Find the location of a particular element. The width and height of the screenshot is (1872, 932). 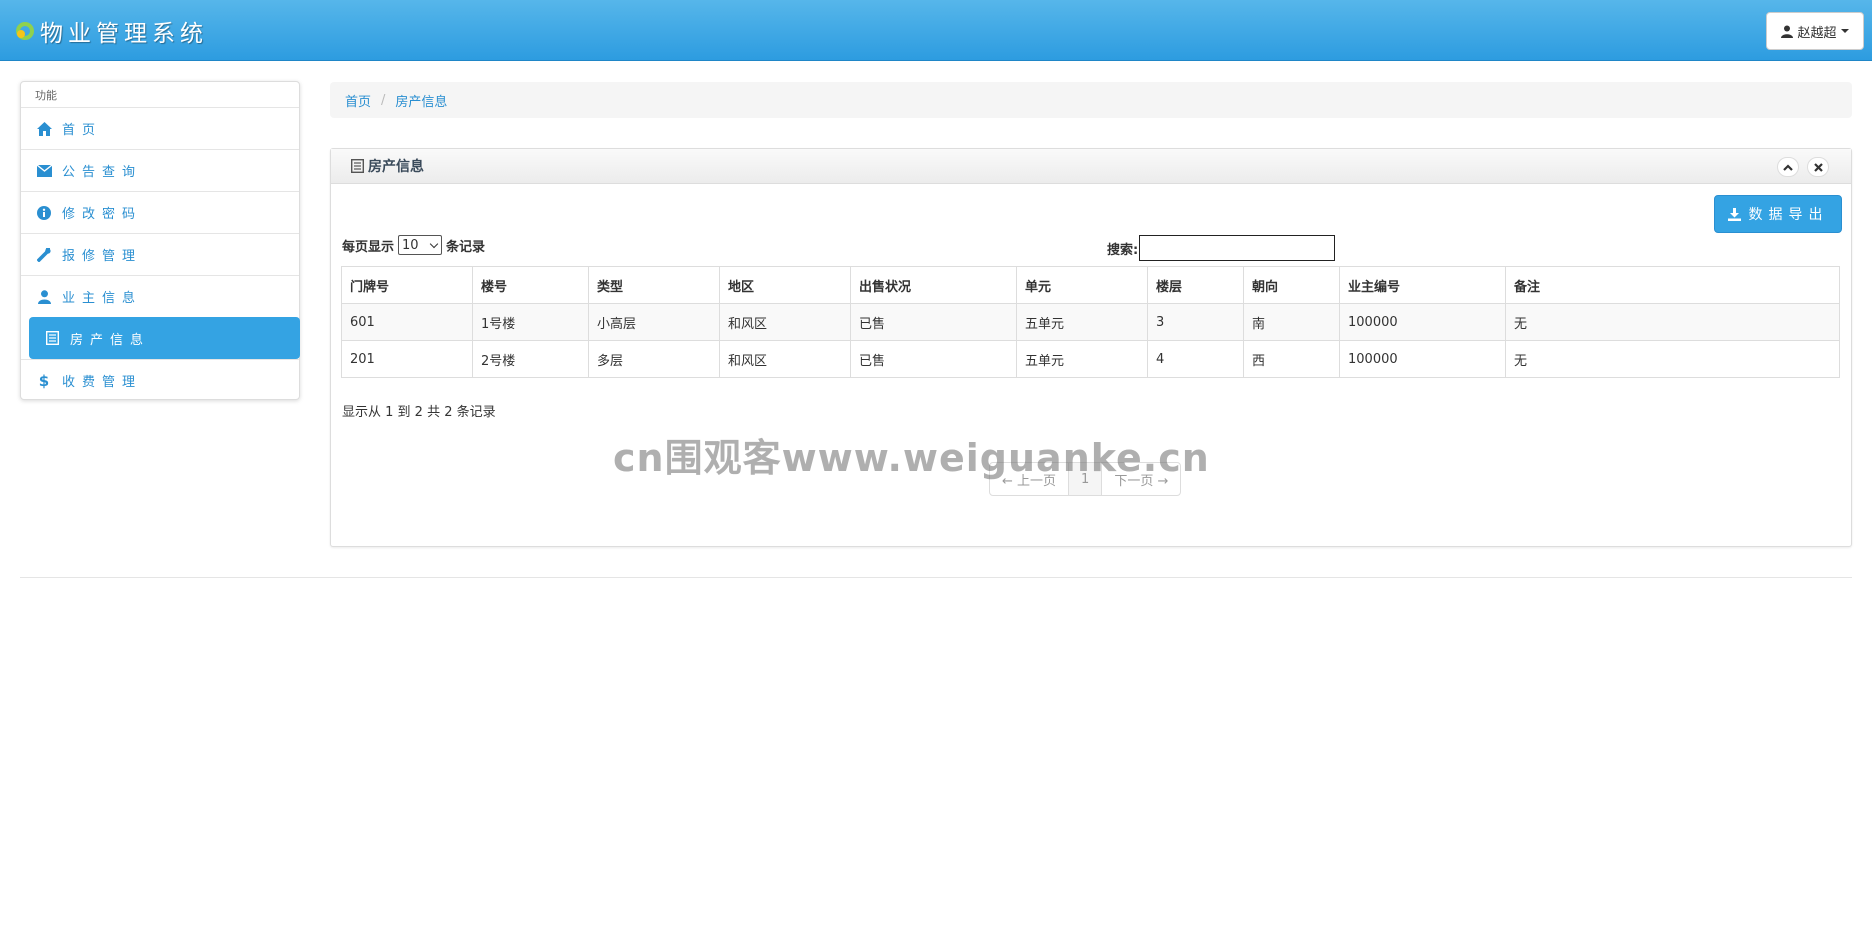

search-control: 搜索: is located at coordinates (1221, 248).